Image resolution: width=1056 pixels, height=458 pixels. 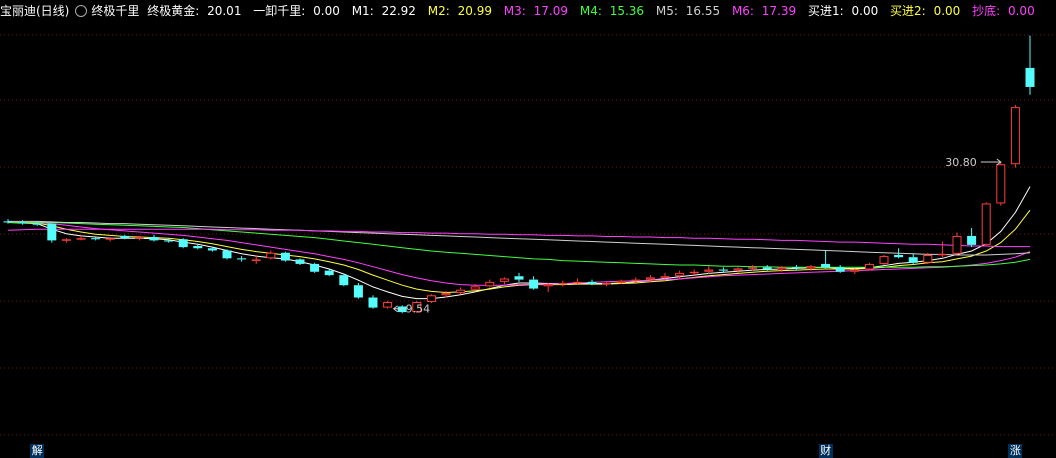 What do you see at coordinates (961, 162) in the screenshot?
I see `high-price-label: 30.80` at bounding box center [961, 162].